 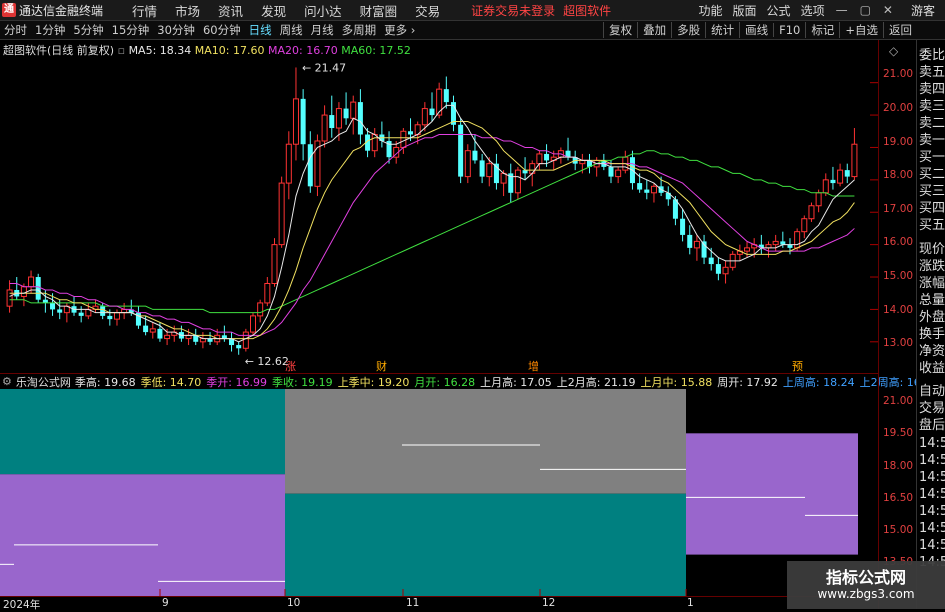 What do you see at coordinates (230, 10) in the screenshot?
I see `menu-news: 资讯` at bounding box center [230, 10].